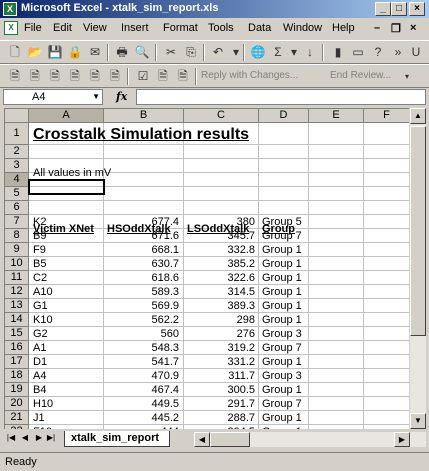 This screenshot has width=429, height=471. What do you see at coordinates (221, 28) in the screenshot?
I see `menu-tools: Tools` at bounding box center [221, 28].